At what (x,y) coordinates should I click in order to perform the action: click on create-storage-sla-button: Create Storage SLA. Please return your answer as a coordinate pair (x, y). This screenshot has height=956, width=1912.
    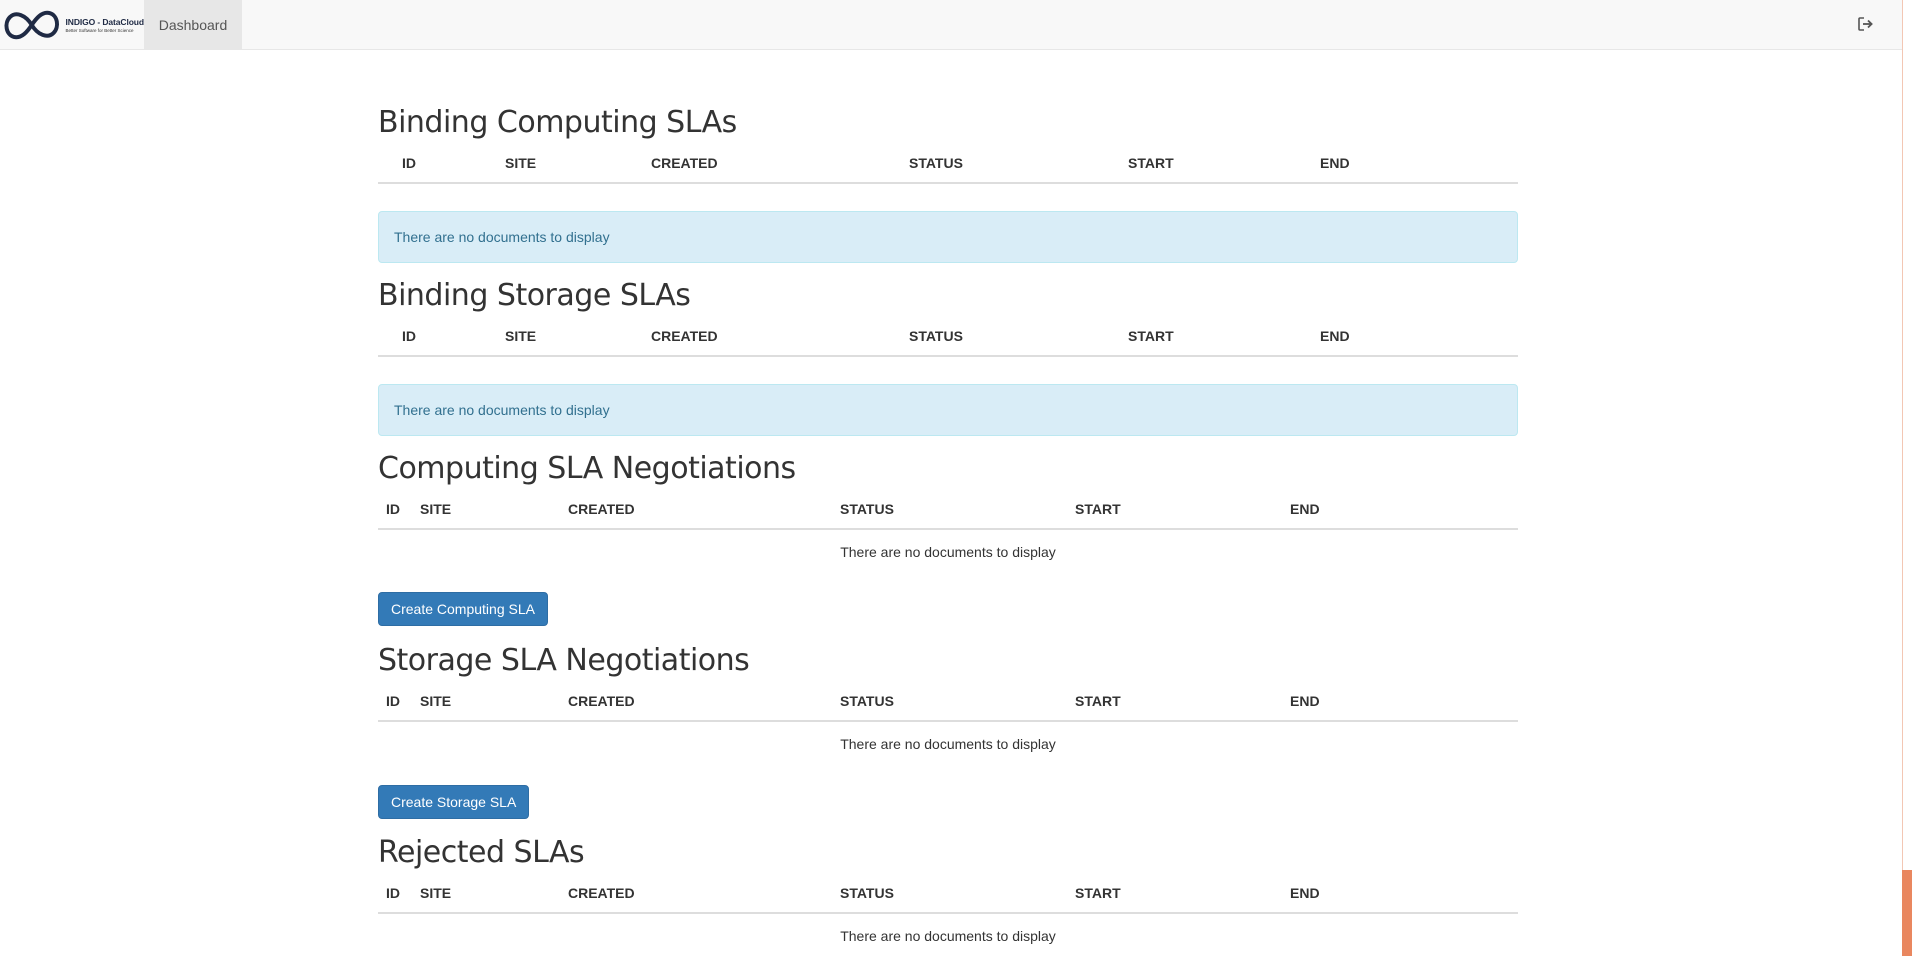
    Looking at the image, I should click on (454, 802).